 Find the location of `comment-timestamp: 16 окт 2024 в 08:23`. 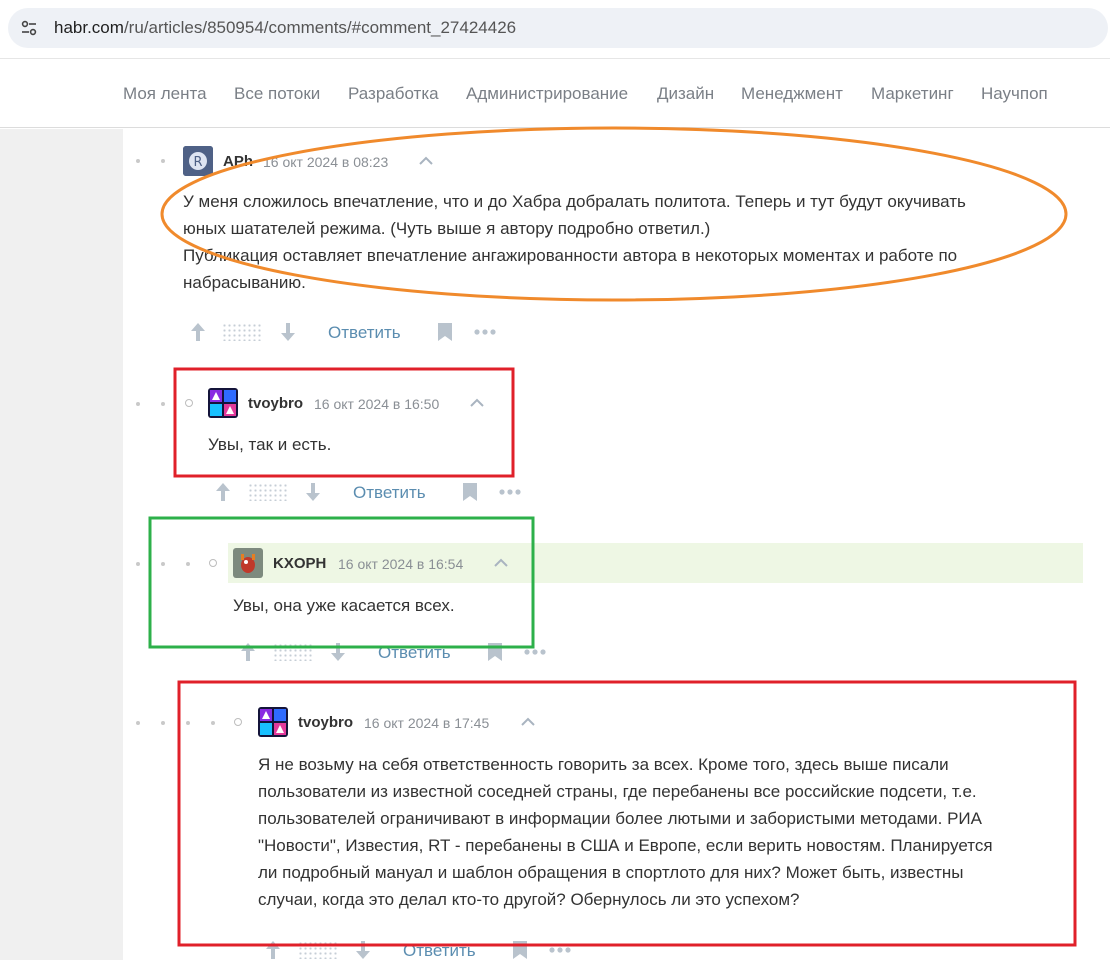

comment-timestamp: 16 окт 2024 в 08:23 is located at coordinates (325, 162).